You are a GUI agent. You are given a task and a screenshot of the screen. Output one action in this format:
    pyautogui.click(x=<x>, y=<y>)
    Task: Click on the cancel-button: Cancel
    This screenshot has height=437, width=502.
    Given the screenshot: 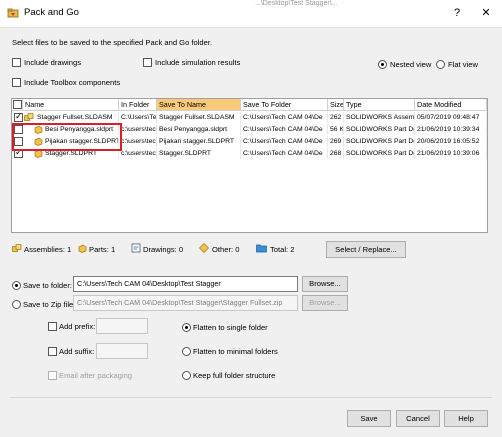 What is the action you would take?
    pyautogui.click(x=418, y=418)
    